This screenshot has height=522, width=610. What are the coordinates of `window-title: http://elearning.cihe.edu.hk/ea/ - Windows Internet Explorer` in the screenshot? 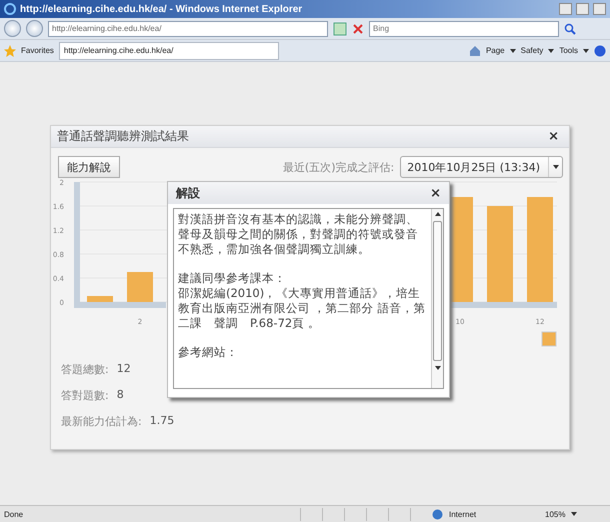 It's located at (162, 9).